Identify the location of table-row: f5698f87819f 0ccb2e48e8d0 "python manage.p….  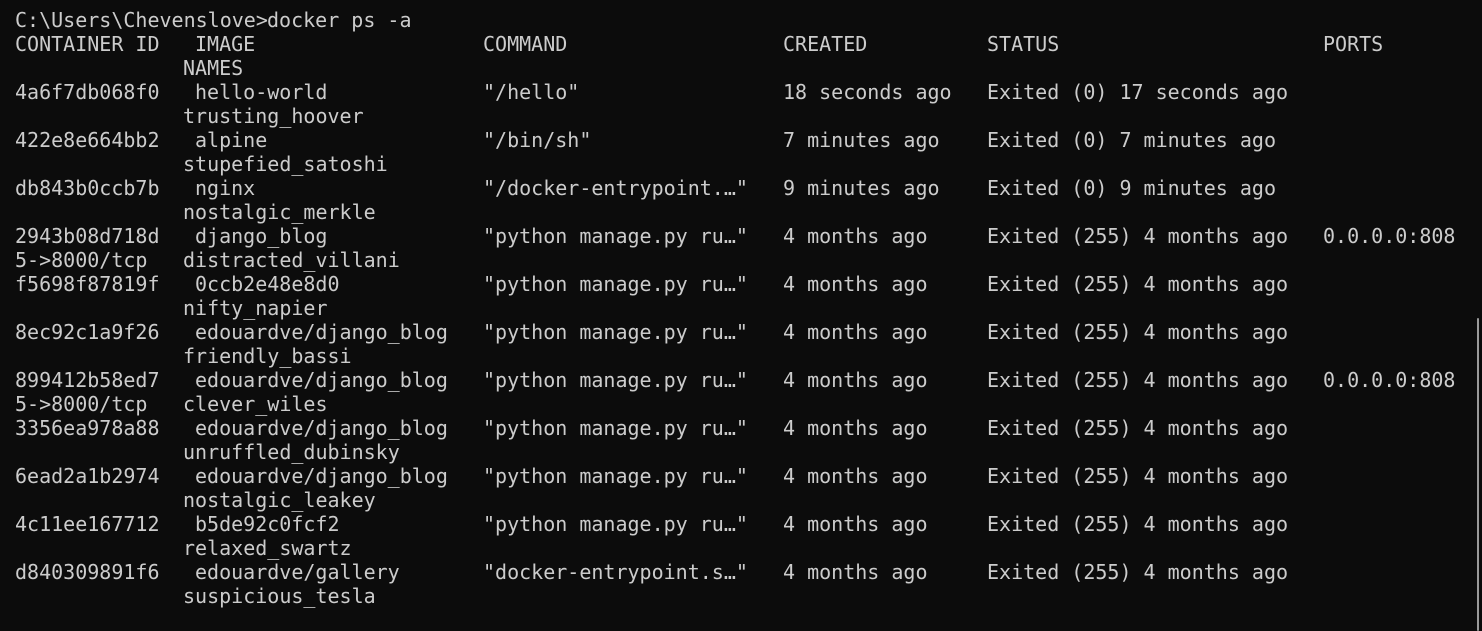
(735, 284).